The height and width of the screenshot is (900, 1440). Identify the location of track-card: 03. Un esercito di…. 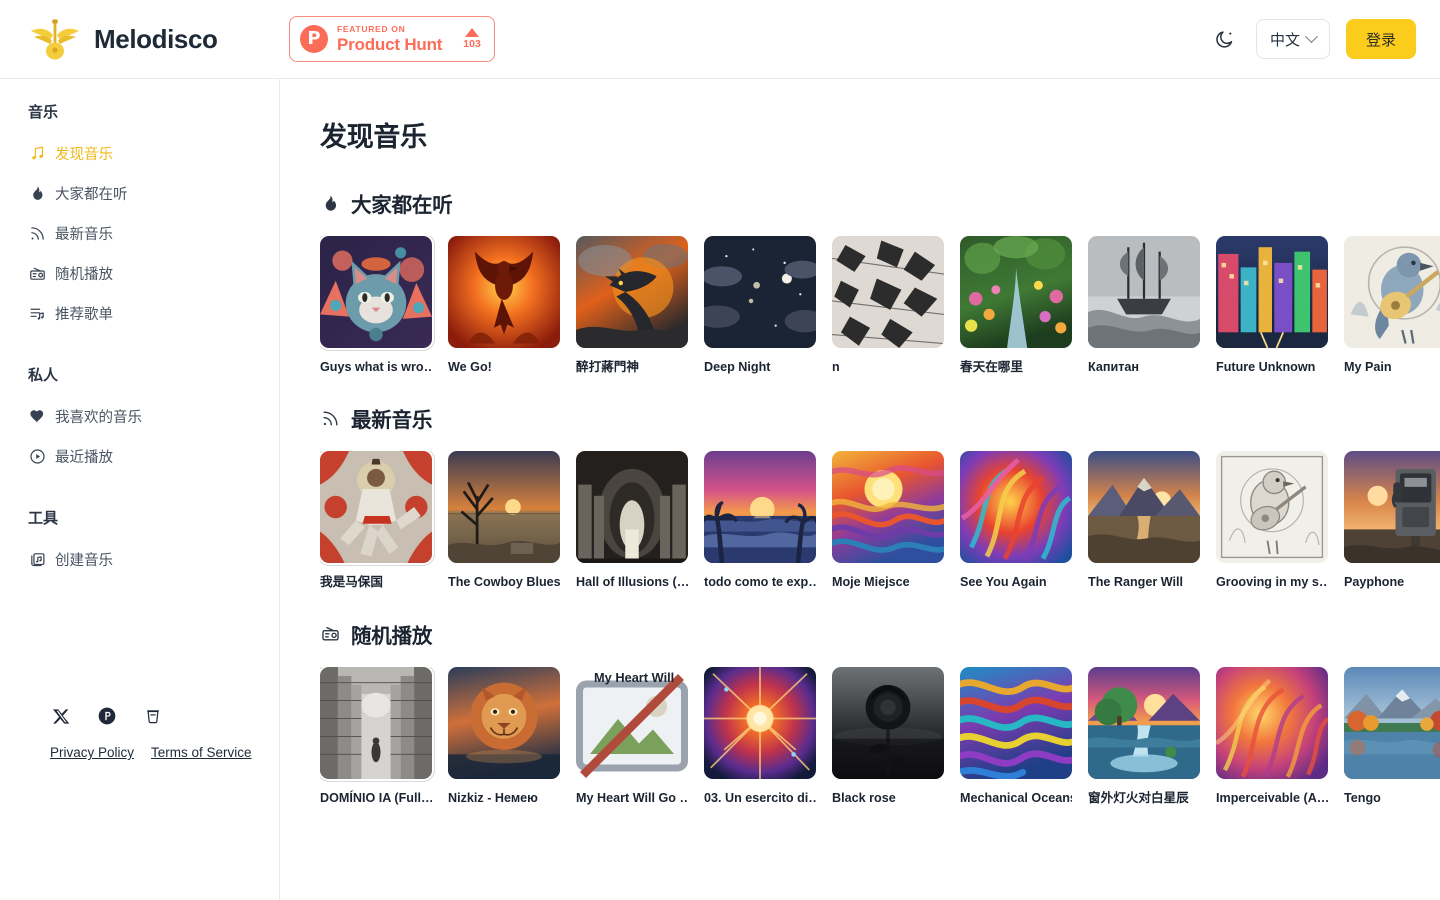
(760, 736).